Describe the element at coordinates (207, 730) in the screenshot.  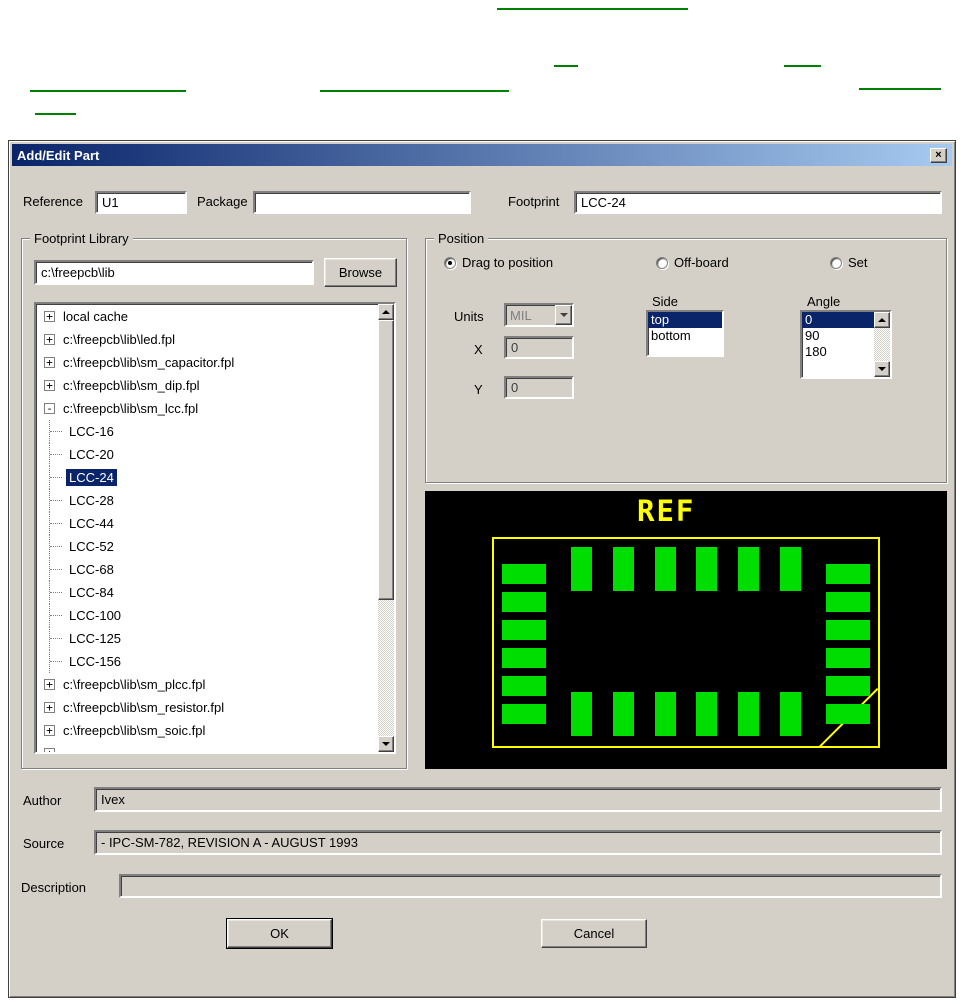
I see `tree-item-c-freepcb-lib-sm-soic-fpl: + c:\freepcb\lib\sm_soic.fpl` at that location.